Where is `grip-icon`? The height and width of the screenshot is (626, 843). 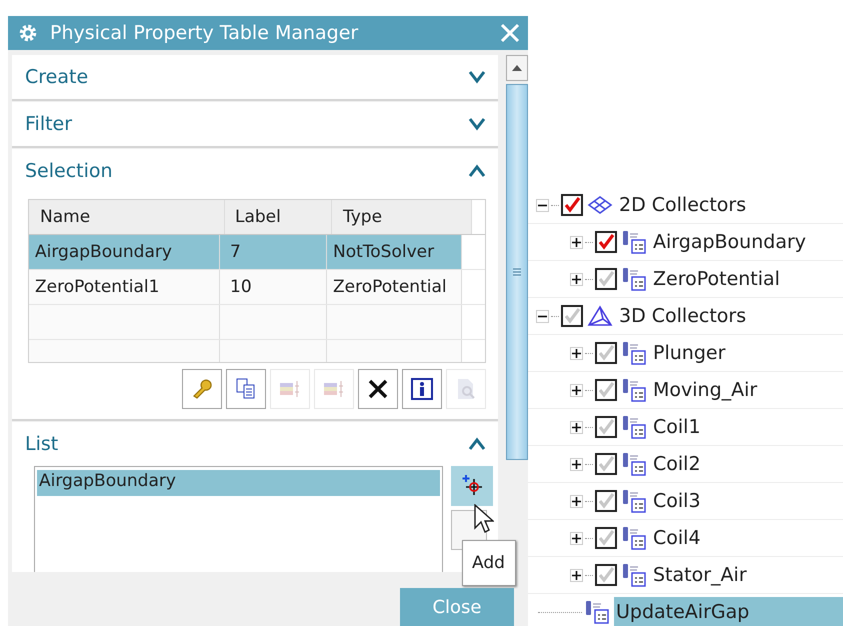
grip-icon is located at coordinates (517, 272).